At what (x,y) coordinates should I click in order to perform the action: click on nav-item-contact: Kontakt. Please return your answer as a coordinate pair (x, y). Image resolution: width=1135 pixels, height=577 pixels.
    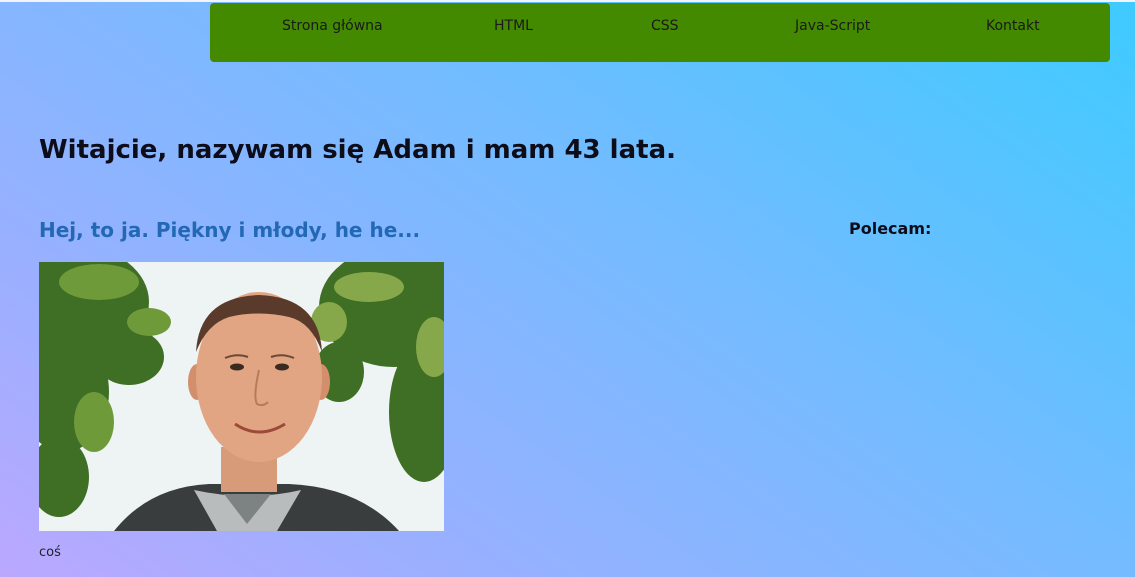
    Looking at the image, I should click on (1013, 26).